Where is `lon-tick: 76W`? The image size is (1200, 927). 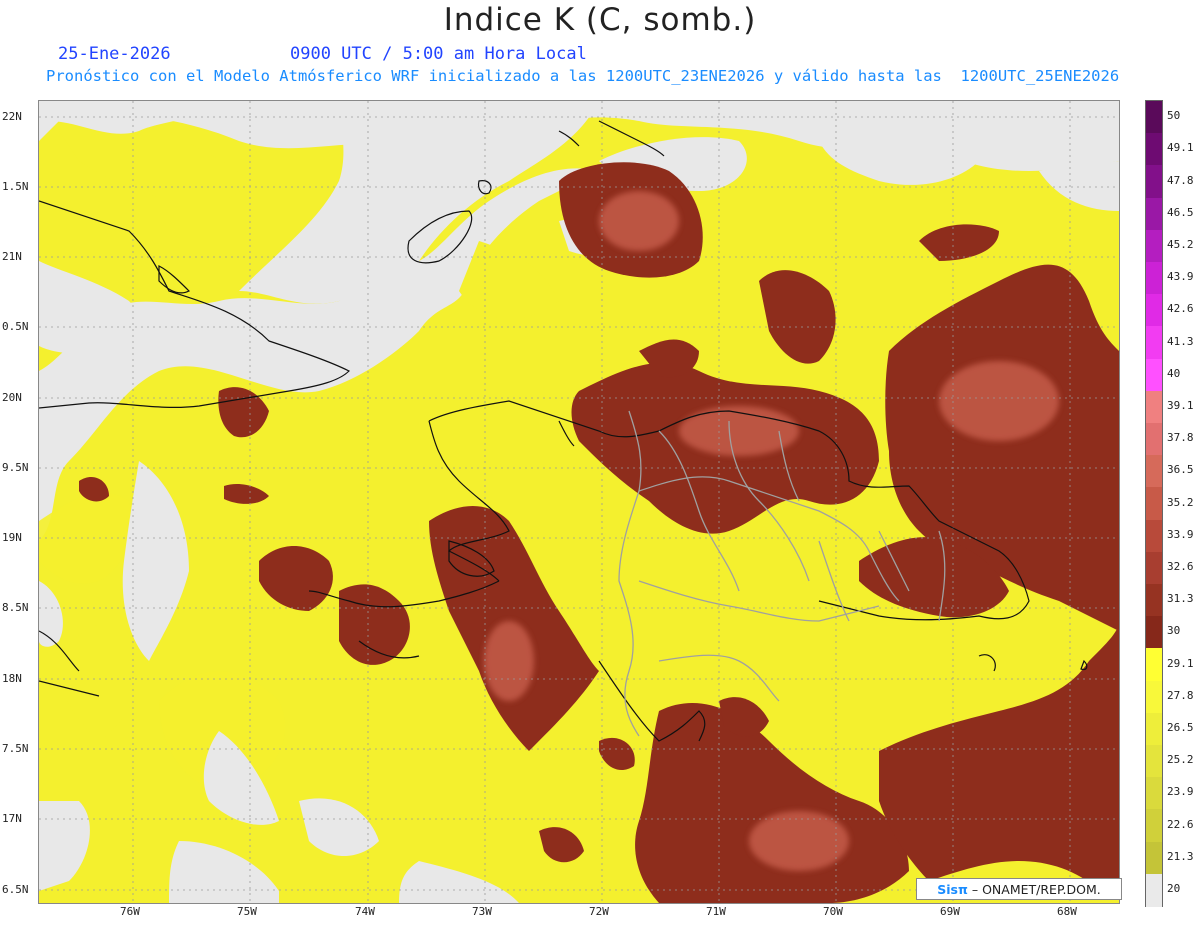 lon-tick: 76W is located at coordinates (130, 911).